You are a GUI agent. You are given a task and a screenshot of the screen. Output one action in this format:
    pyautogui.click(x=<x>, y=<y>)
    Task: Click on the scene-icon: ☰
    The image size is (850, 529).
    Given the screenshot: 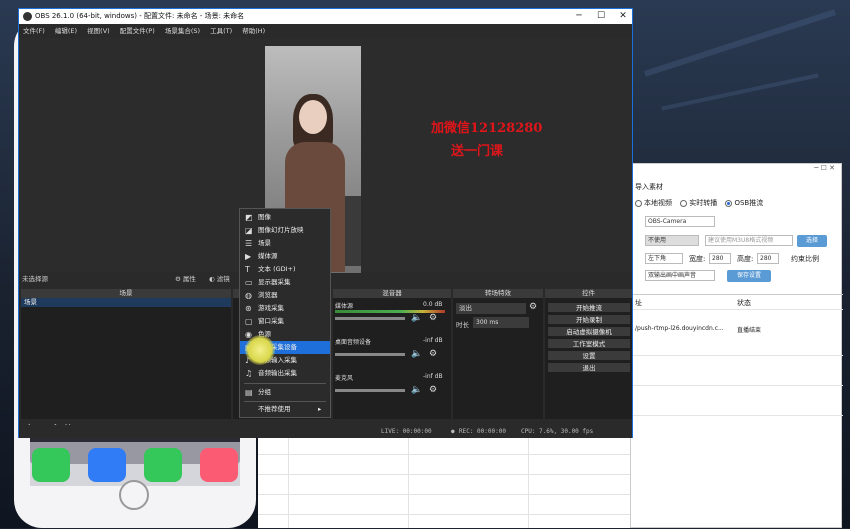 What is the action you would take?
    pyautogui.click(x=249, y=243)
    